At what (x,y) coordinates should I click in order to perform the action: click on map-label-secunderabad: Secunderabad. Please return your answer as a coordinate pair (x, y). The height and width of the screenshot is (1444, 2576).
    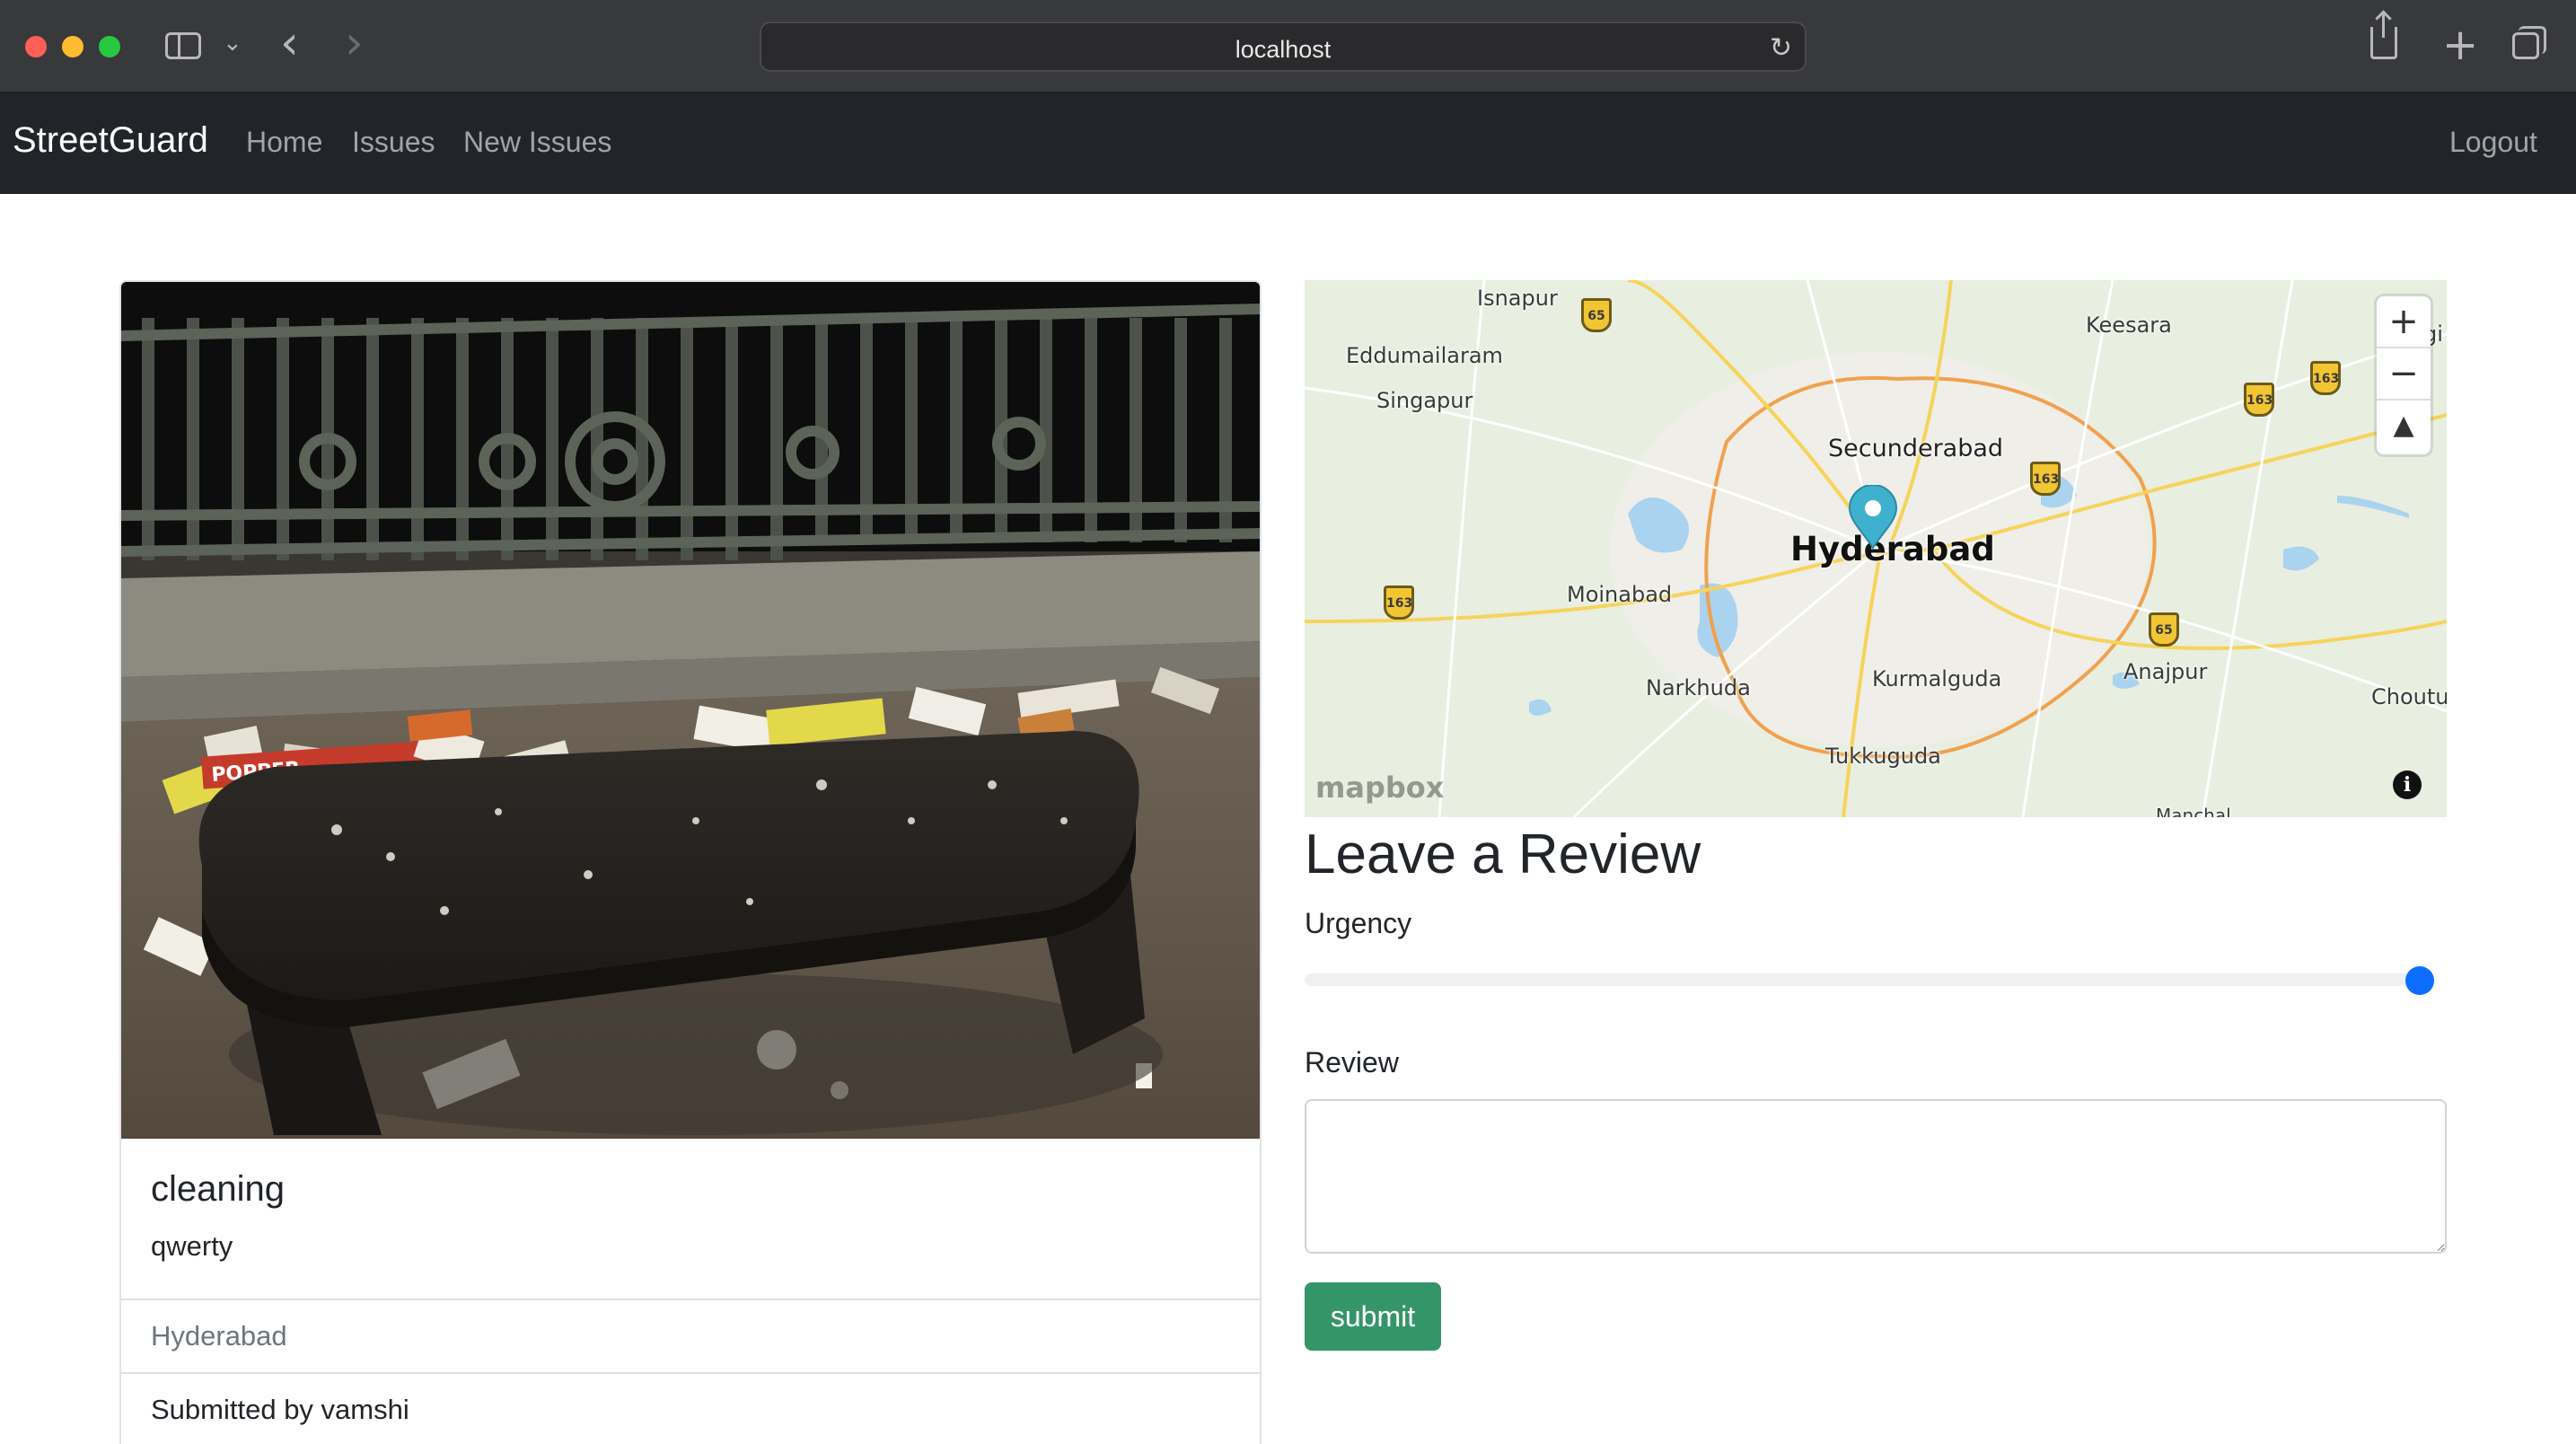
    Looking at the image, I should click on (1916, 448).